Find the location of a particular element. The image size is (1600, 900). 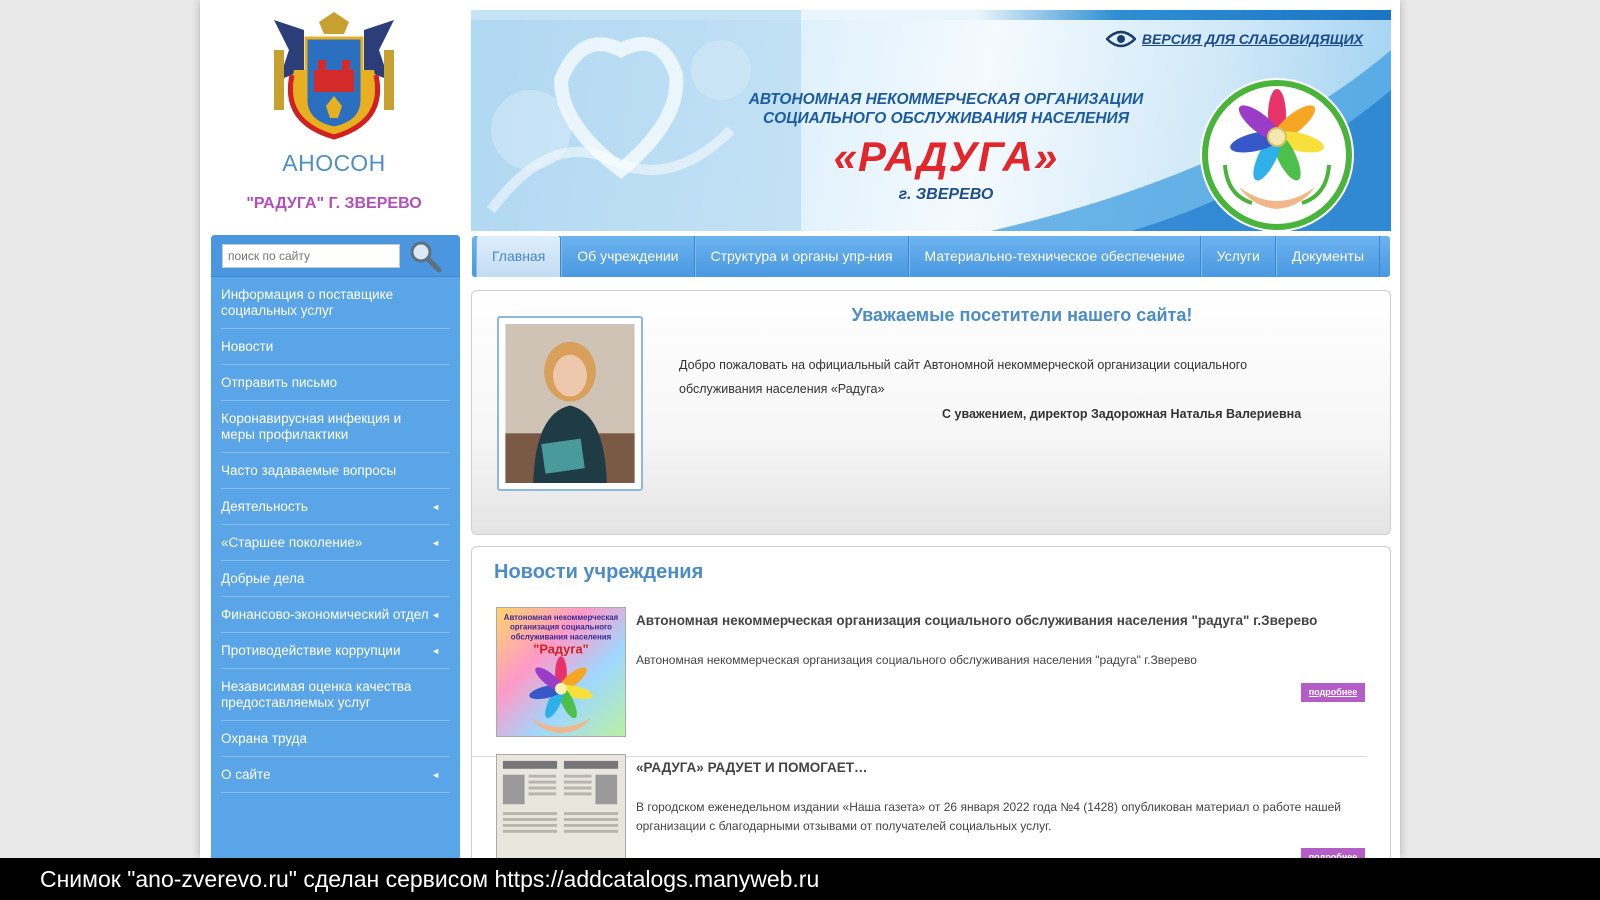

low-vision-label: ВЕРСИЯ ДЛЯ СЛАБОВИДЯЩИХ is located at coordinates (1252, 39).